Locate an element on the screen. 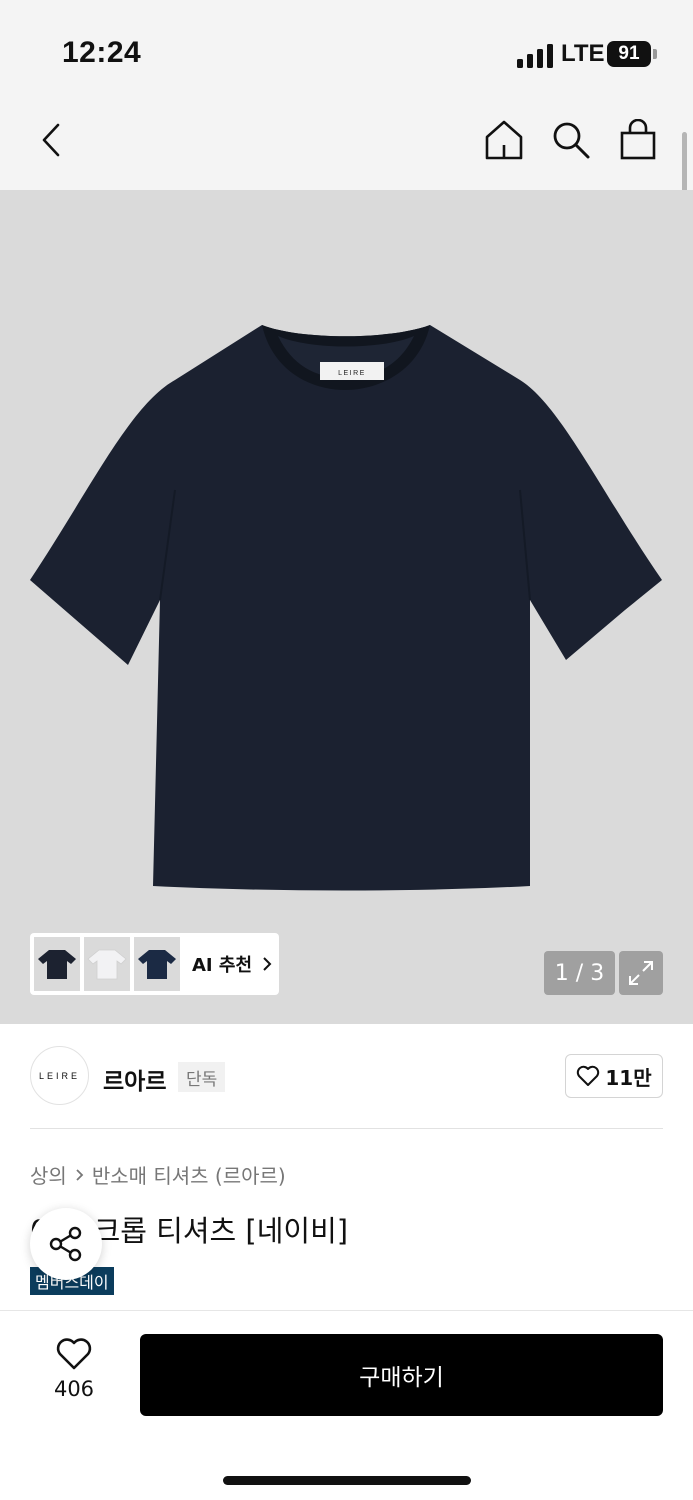 This screenshot has width=693, height=1500. share-icon is located at coordinates (65, 1244).